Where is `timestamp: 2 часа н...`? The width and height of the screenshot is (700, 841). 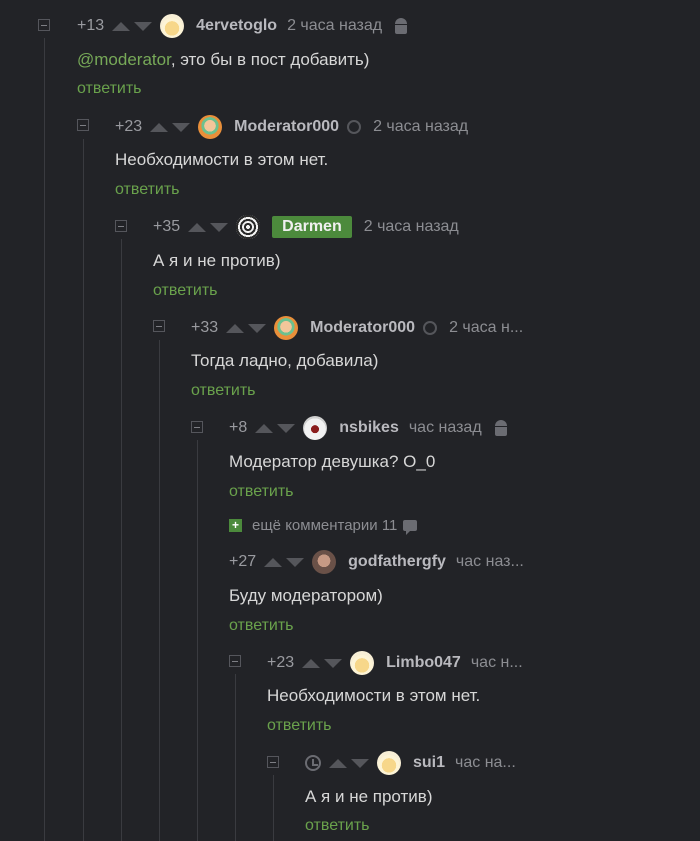 timestamp: 2 часа н... is located at coordinates (486, 328).